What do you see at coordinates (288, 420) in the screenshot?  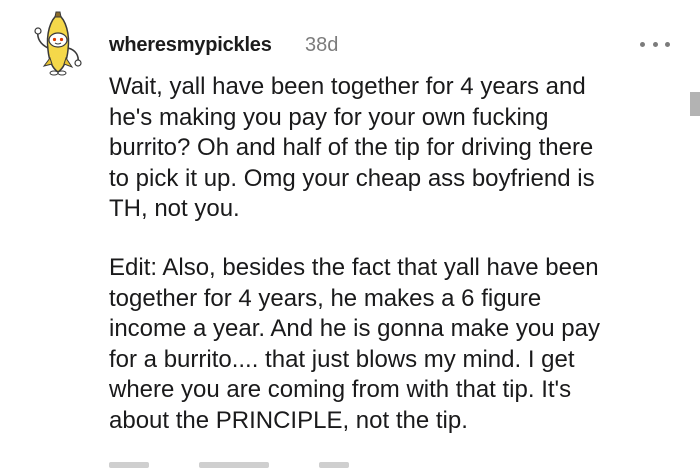 I see `comment-text-line: about the PRINCIPLE, not the tip.` at bounding box center [288, 420].